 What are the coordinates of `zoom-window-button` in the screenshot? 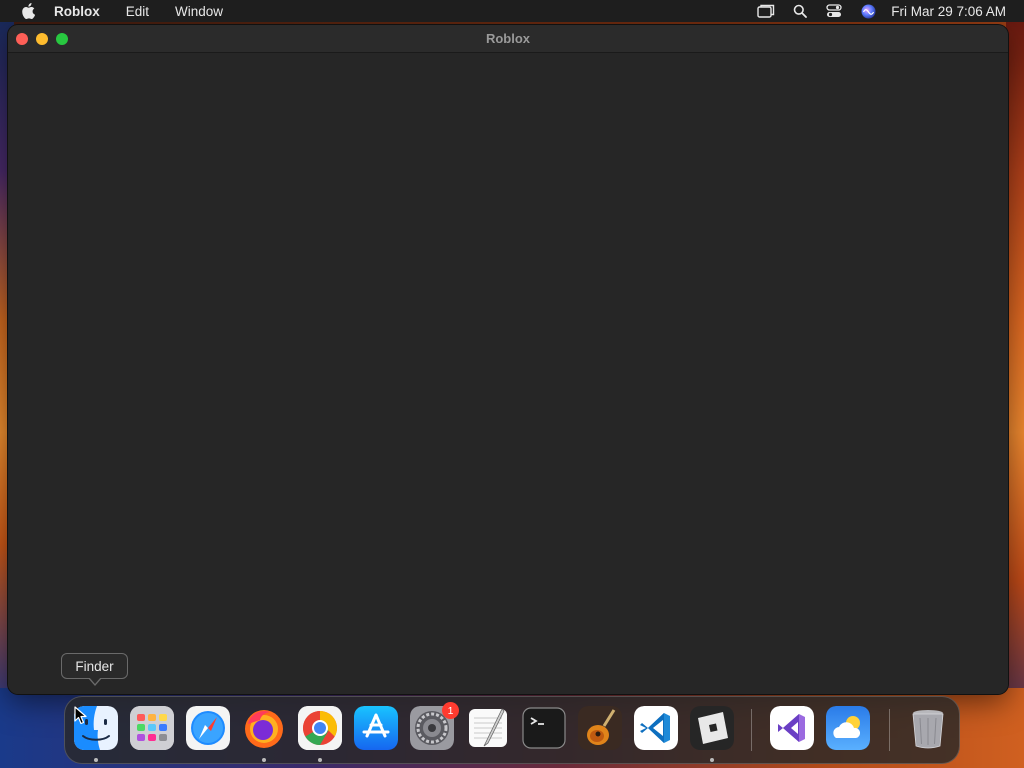 It's located at (62, 39).